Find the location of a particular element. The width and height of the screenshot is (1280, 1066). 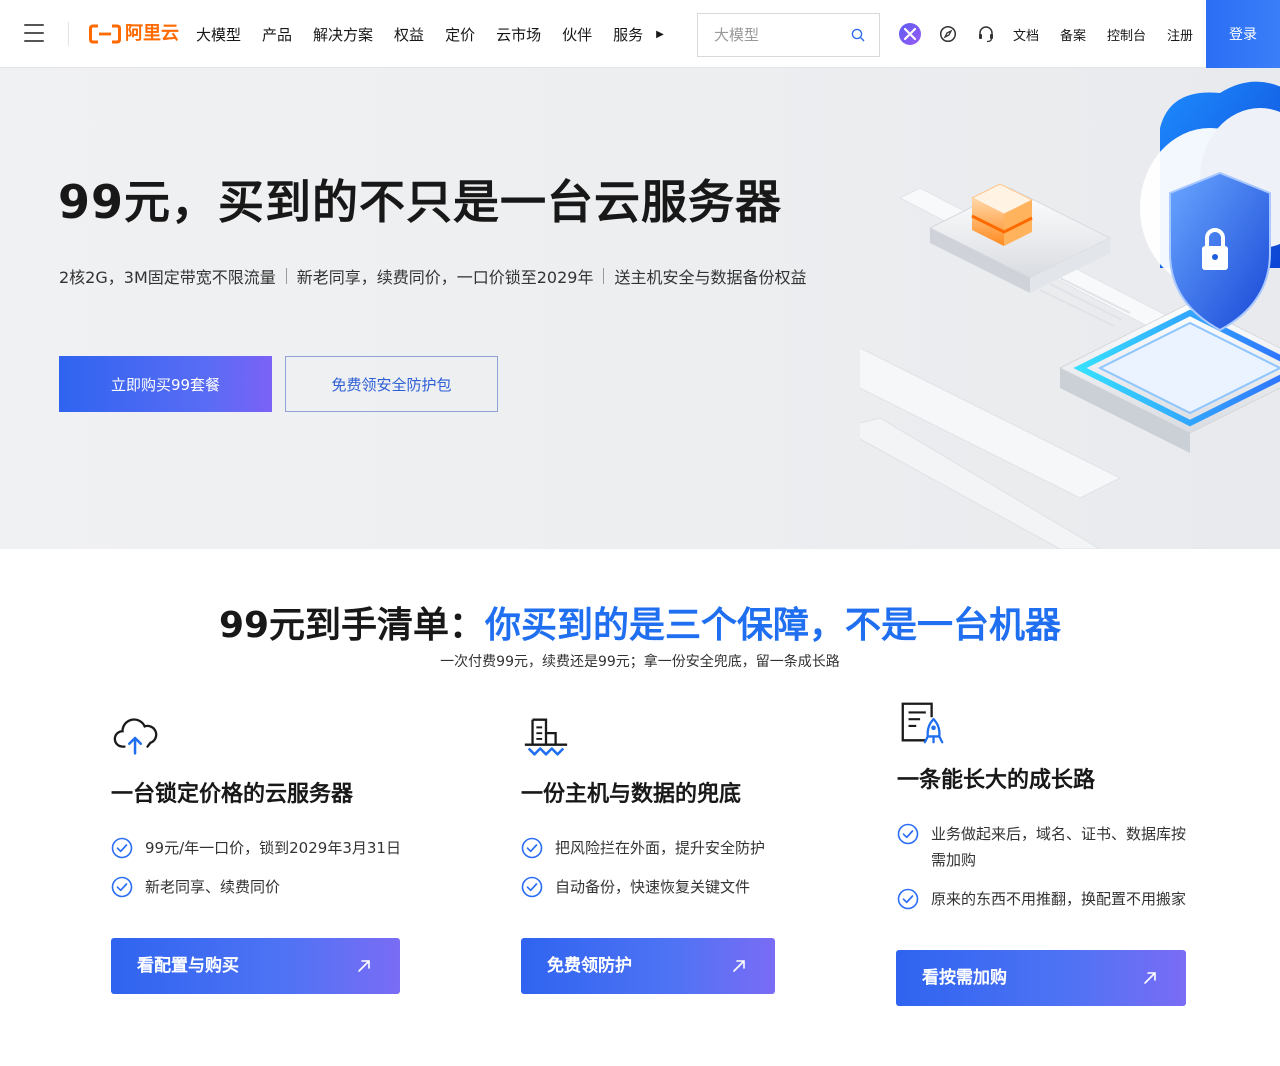

card-feature: 原来的东西不用推翻，换配置不用搬家 is located at coordinates (1047, 899).